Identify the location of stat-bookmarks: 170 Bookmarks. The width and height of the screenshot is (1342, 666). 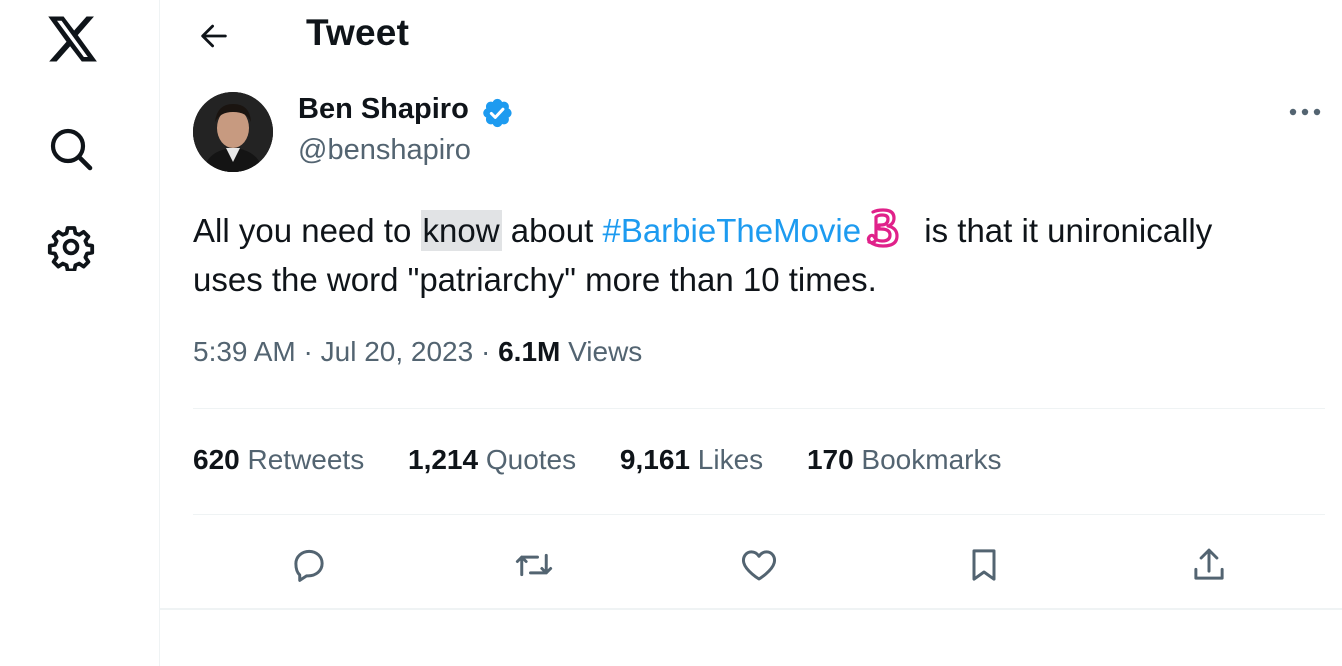
(904, 460).